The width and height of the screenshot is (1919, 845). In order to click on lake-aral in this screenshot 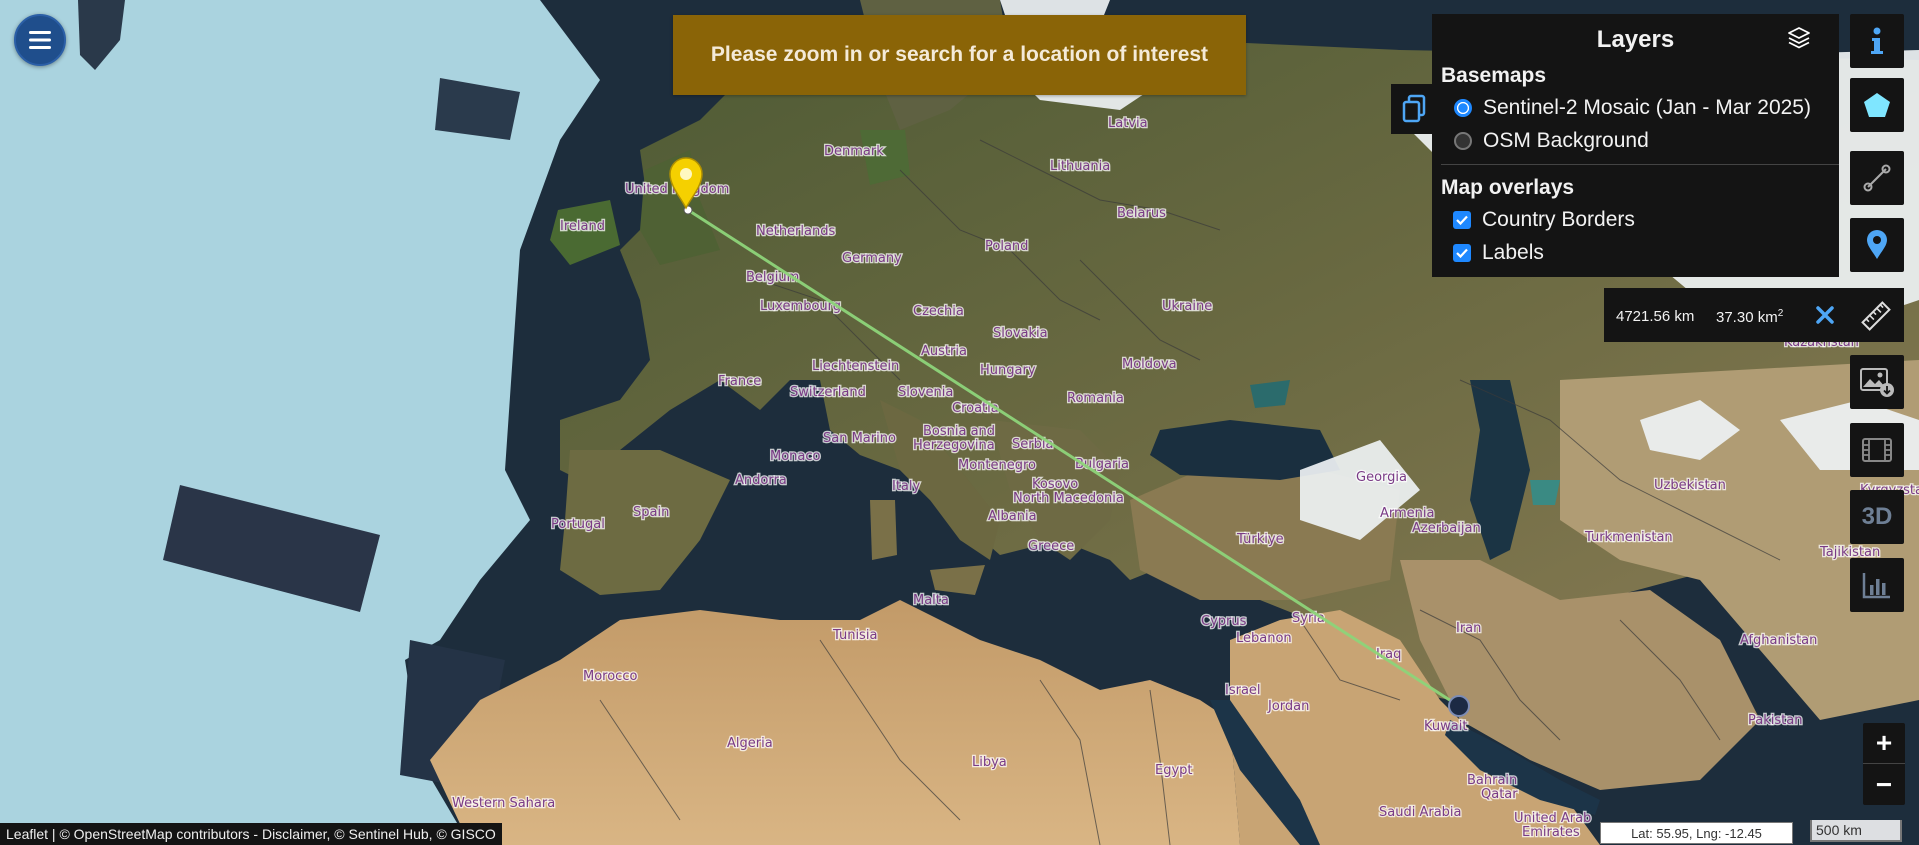, I will do `click(1545, 492)`.